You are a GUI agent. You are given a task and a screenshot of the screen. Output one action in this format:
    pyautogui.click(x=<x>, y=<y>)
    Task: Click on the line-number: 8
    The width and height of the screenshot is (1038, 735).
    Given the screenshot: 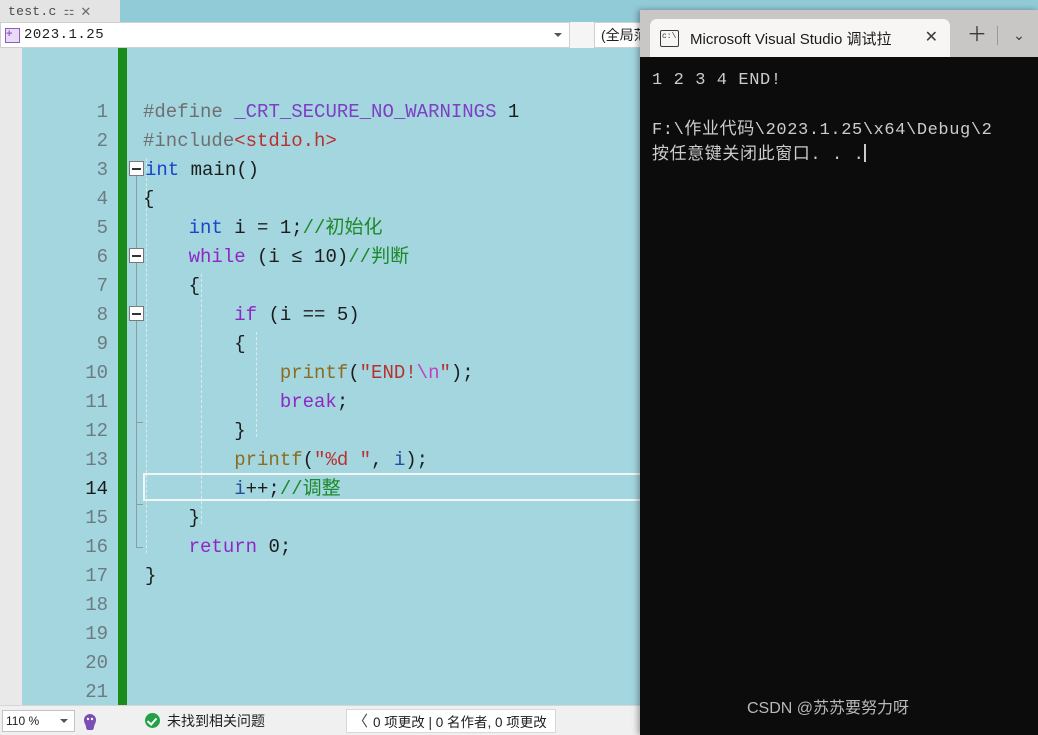 What is the action you would take?
    pyautogui.click(x=102, y=315)
    